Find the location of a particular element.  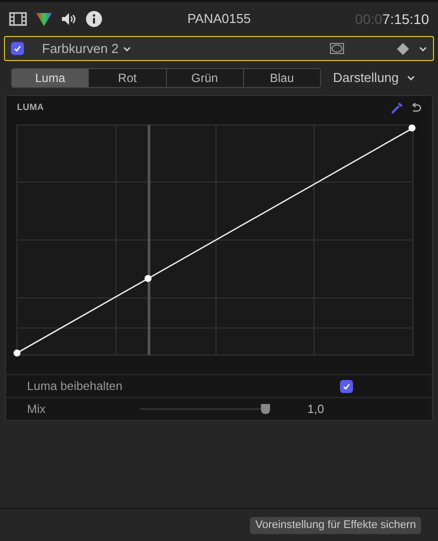

row-label: Luma beibehalten is located at coordinates (75, 386).